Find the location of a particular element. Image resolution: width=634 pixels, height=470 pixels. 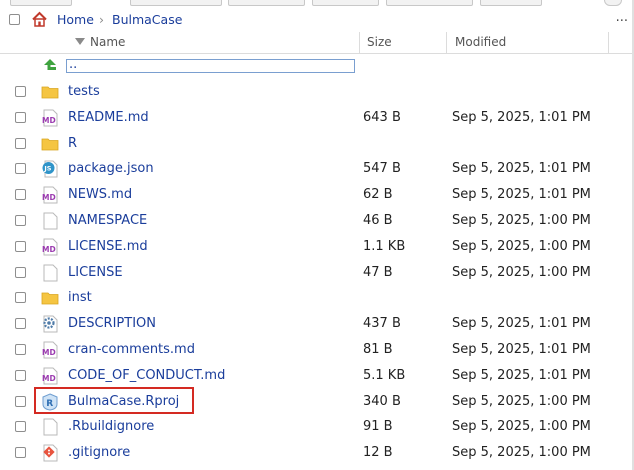

parent-directory-link: .. is located at coordinates (210, 65).